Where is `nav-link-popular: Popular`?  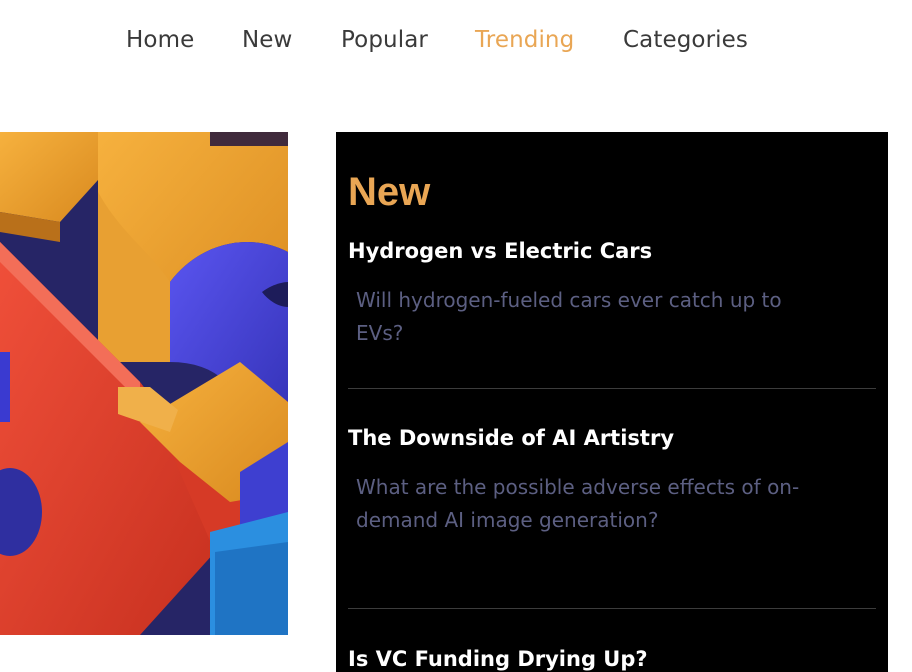
nav-link-popular: Popular is located at coordinates (384, 40).